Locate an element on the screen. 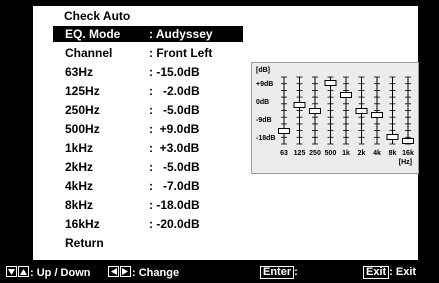 Image resolution: width=439 pixels, height=283 pixels. y-unit-label: [dB] is located at coordinates (263, 70).